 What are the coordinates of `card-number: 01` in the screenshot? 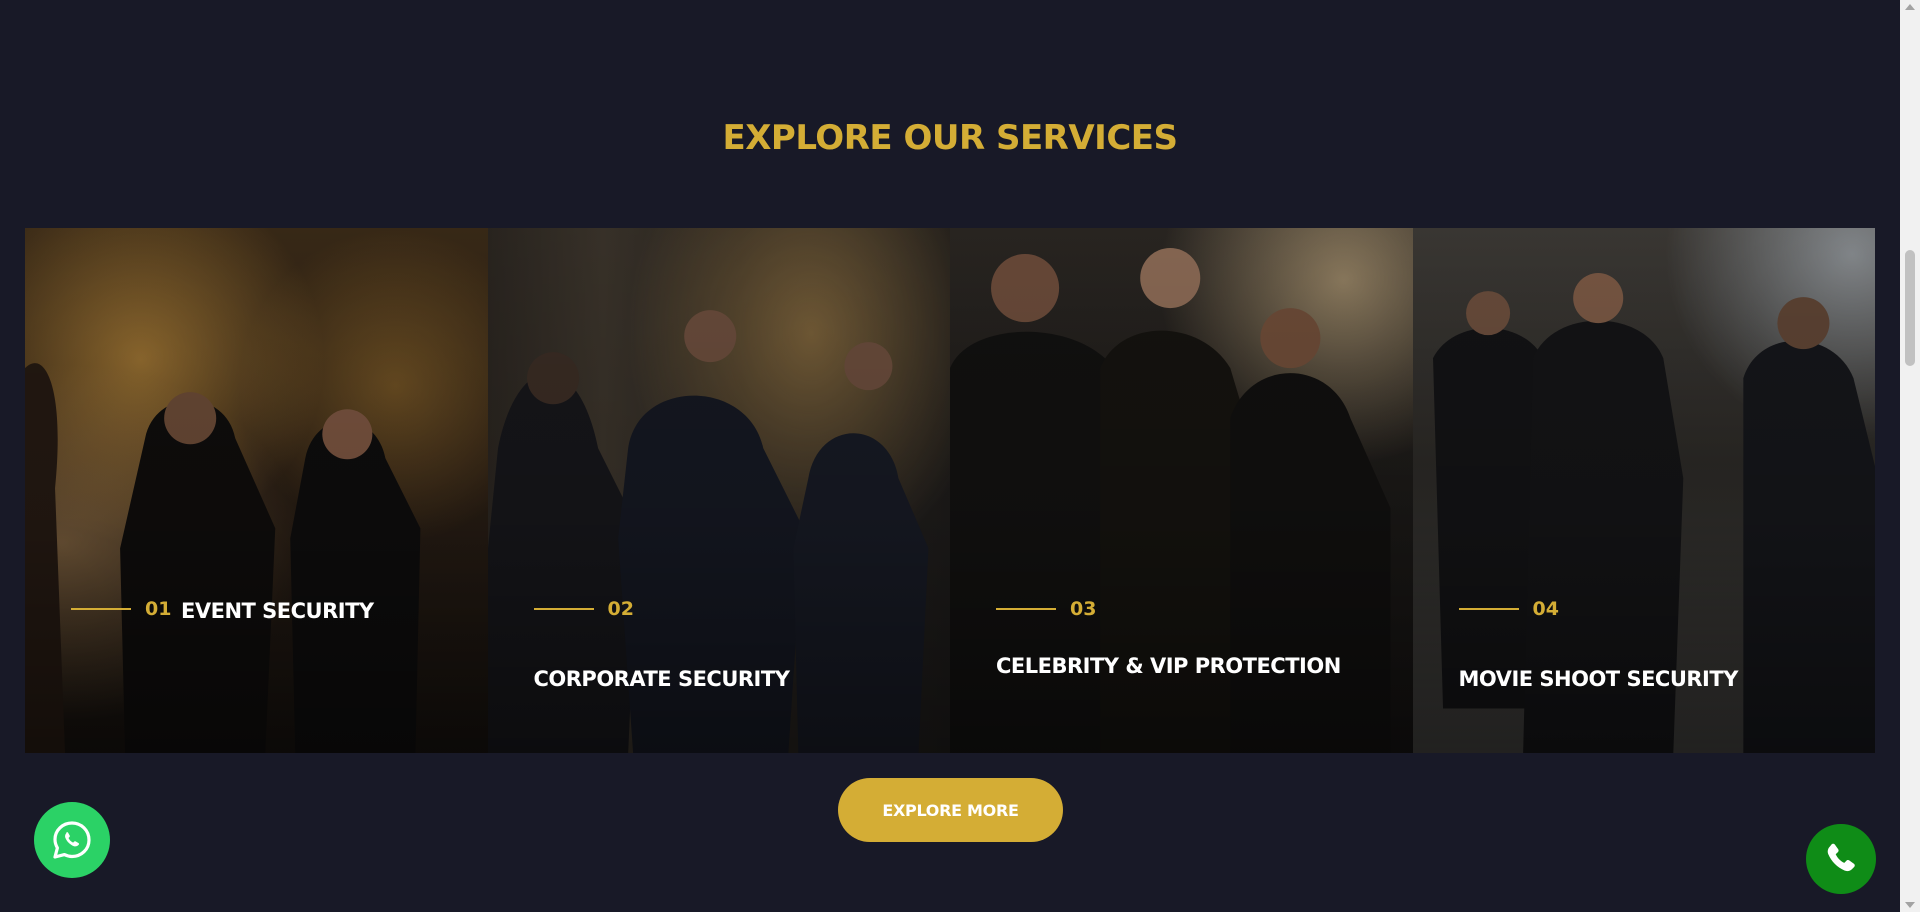 It's located at (158, 609).